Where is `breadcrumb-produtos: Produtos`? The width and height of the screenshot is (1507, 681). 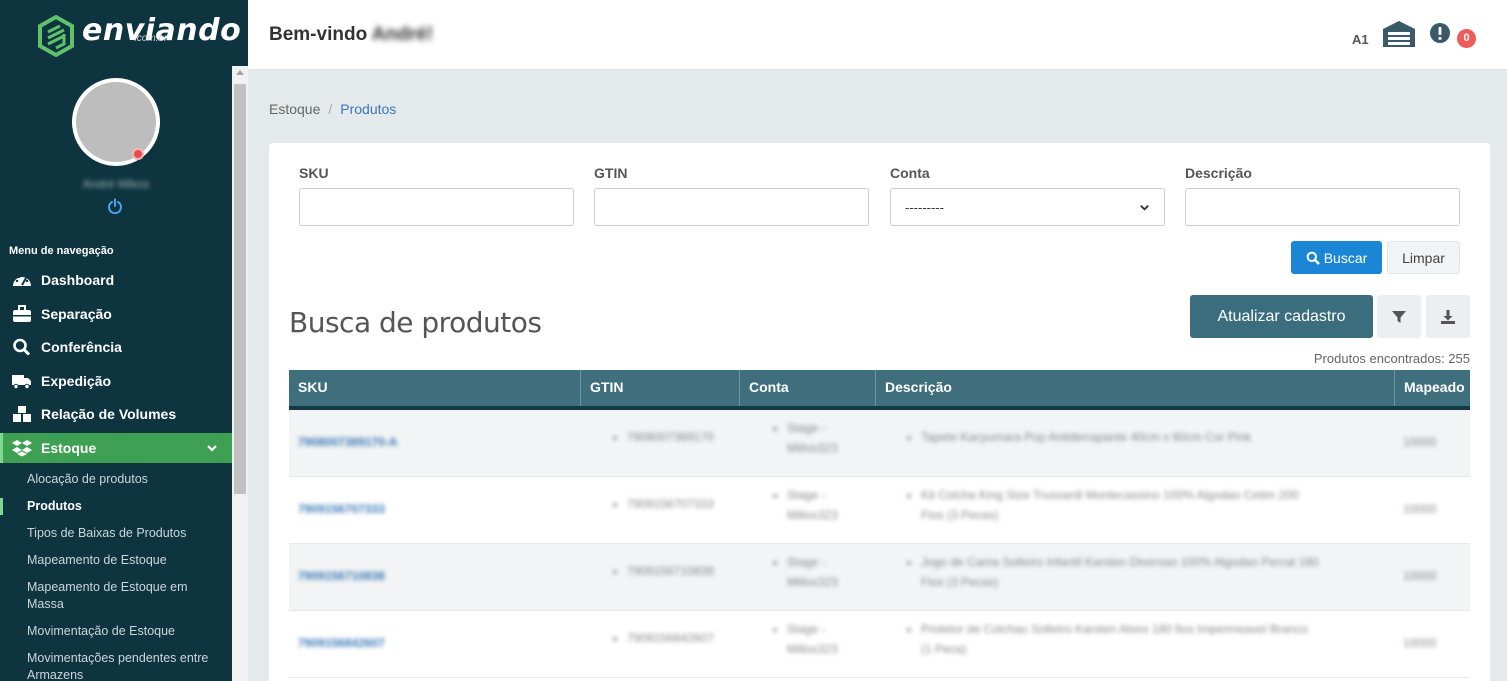
breadcrumb-produtos: Produtos is located at coordinates (368, 109).